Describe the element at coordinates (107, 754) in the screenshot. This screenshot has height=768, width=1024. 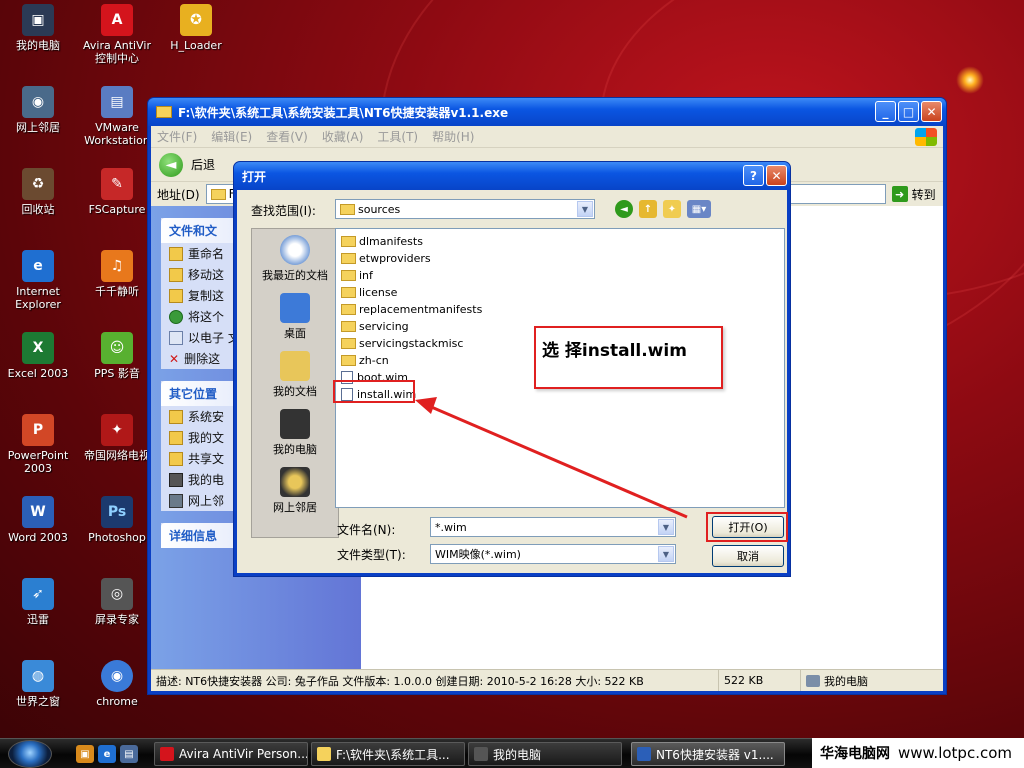
I see `ie-quicklaunch-icon: e` at that location.